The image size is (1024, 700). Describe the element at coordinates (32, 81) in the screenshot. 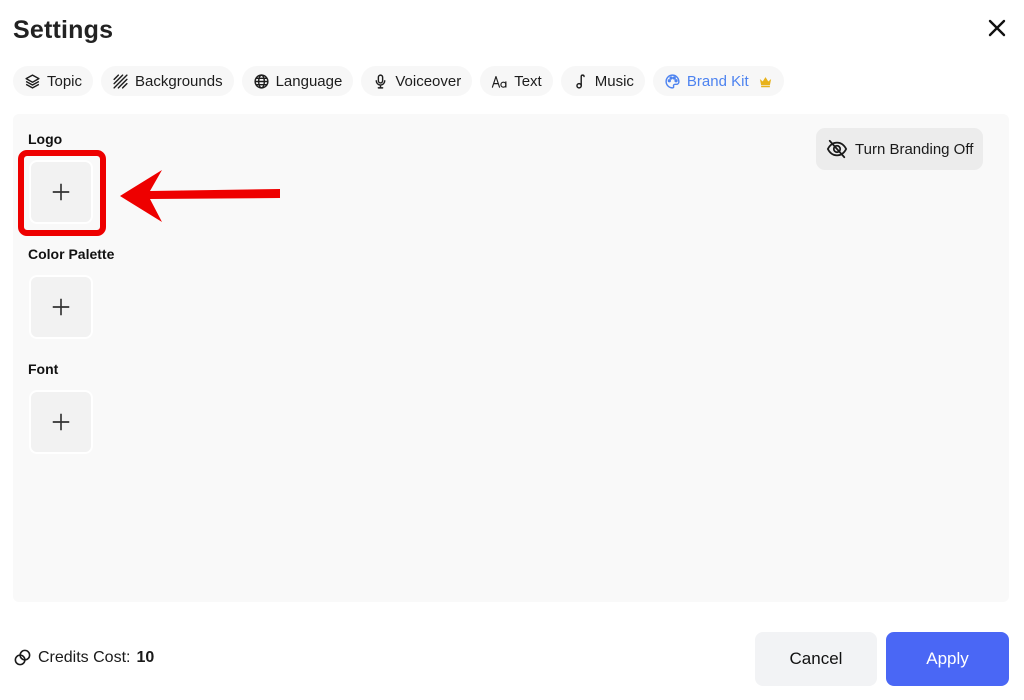

I see `layers-icon` at that location.